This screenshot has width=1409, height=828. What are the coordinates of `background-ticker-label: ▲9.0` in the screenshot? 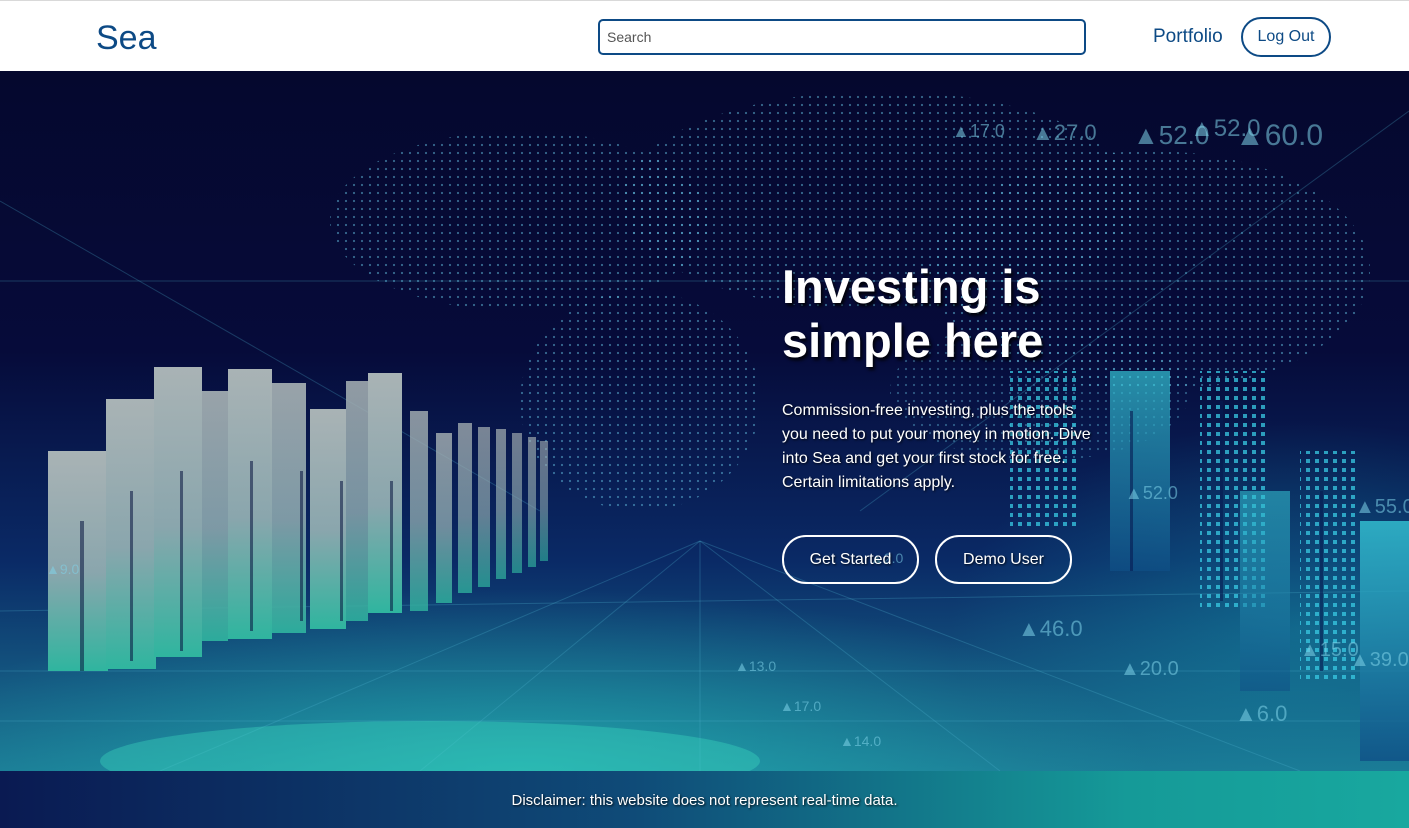 It's located at (63, 569).